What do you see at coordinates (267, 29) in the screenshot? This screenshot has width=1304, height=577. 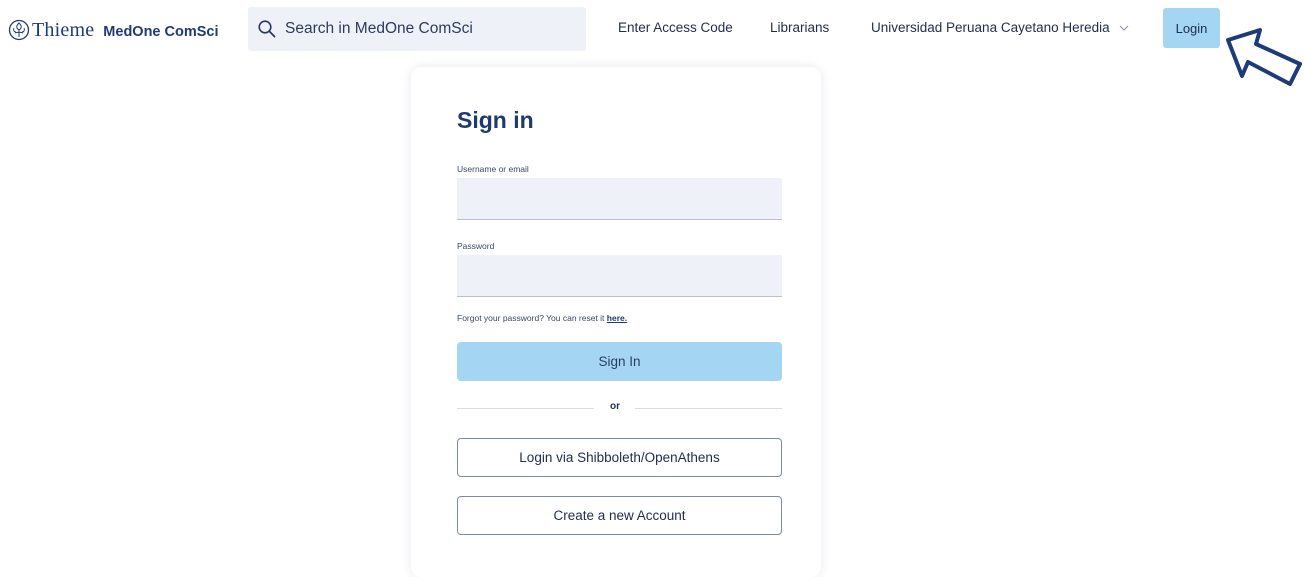 I see `search-icon` at bounding box center [267, 29].